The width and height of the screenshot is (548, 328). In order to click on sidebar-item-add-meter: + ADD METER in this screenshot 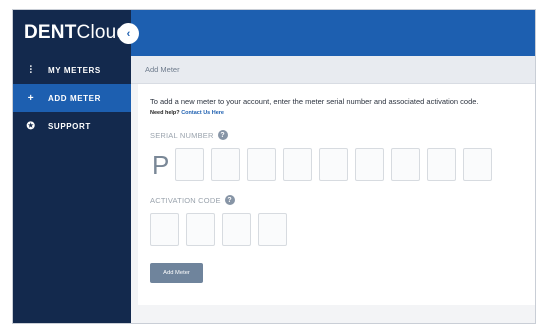, I will do `click(72, 98)`.